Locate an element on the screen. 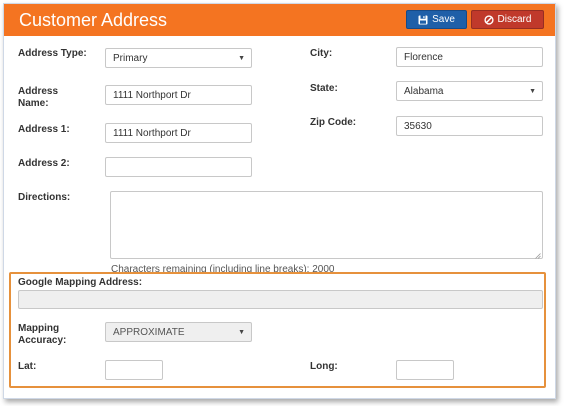 This screenshot has width=564, height=406. city-input: Florence is located at coordinates (469, 57).